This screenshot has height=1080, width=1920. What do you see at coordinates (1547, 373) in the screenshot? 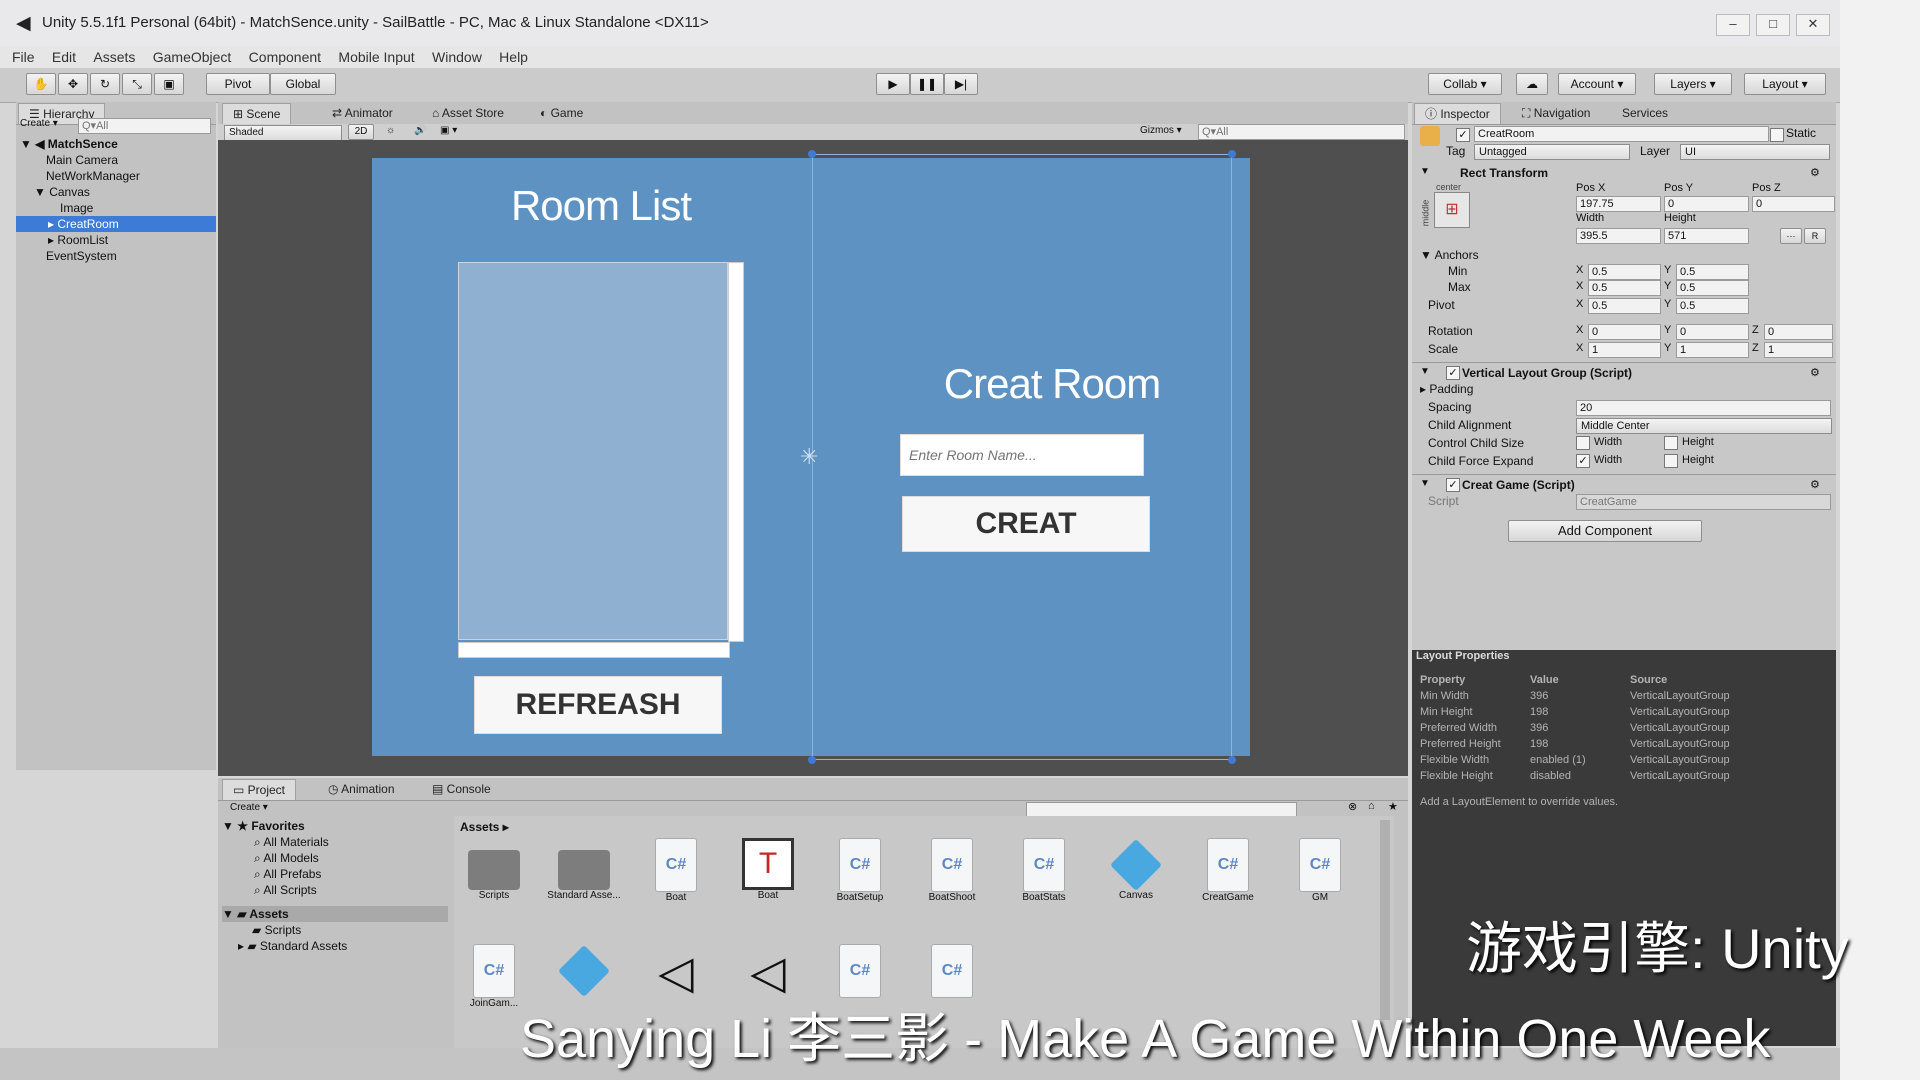
I see `vlg-header: Vertical Layout Group (Script)` at bounding box center [1547, 373].